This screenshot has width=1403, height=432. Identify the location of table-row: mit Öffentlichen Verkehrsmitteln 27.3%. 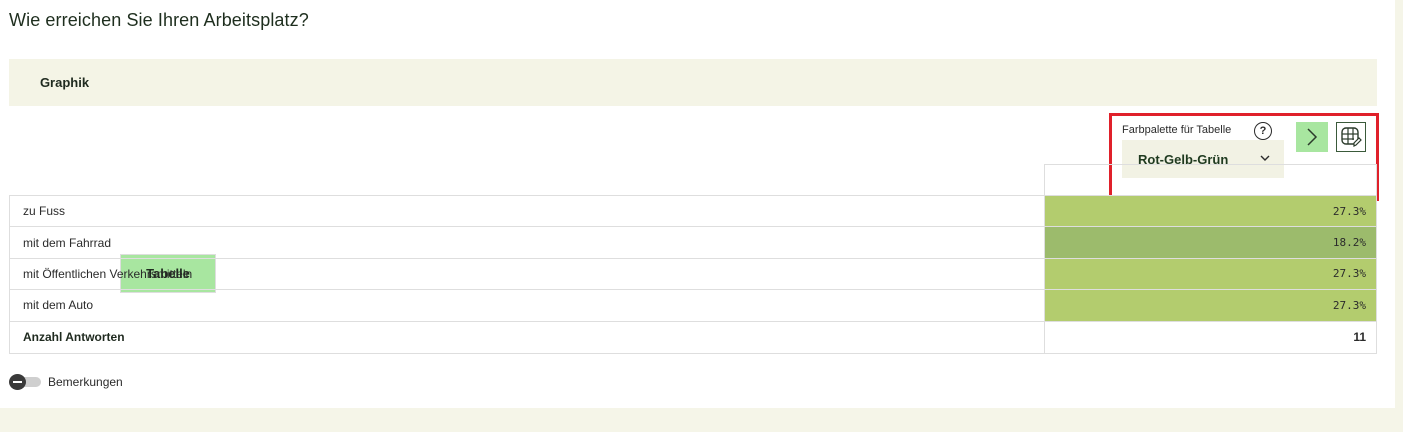
(693, 274).